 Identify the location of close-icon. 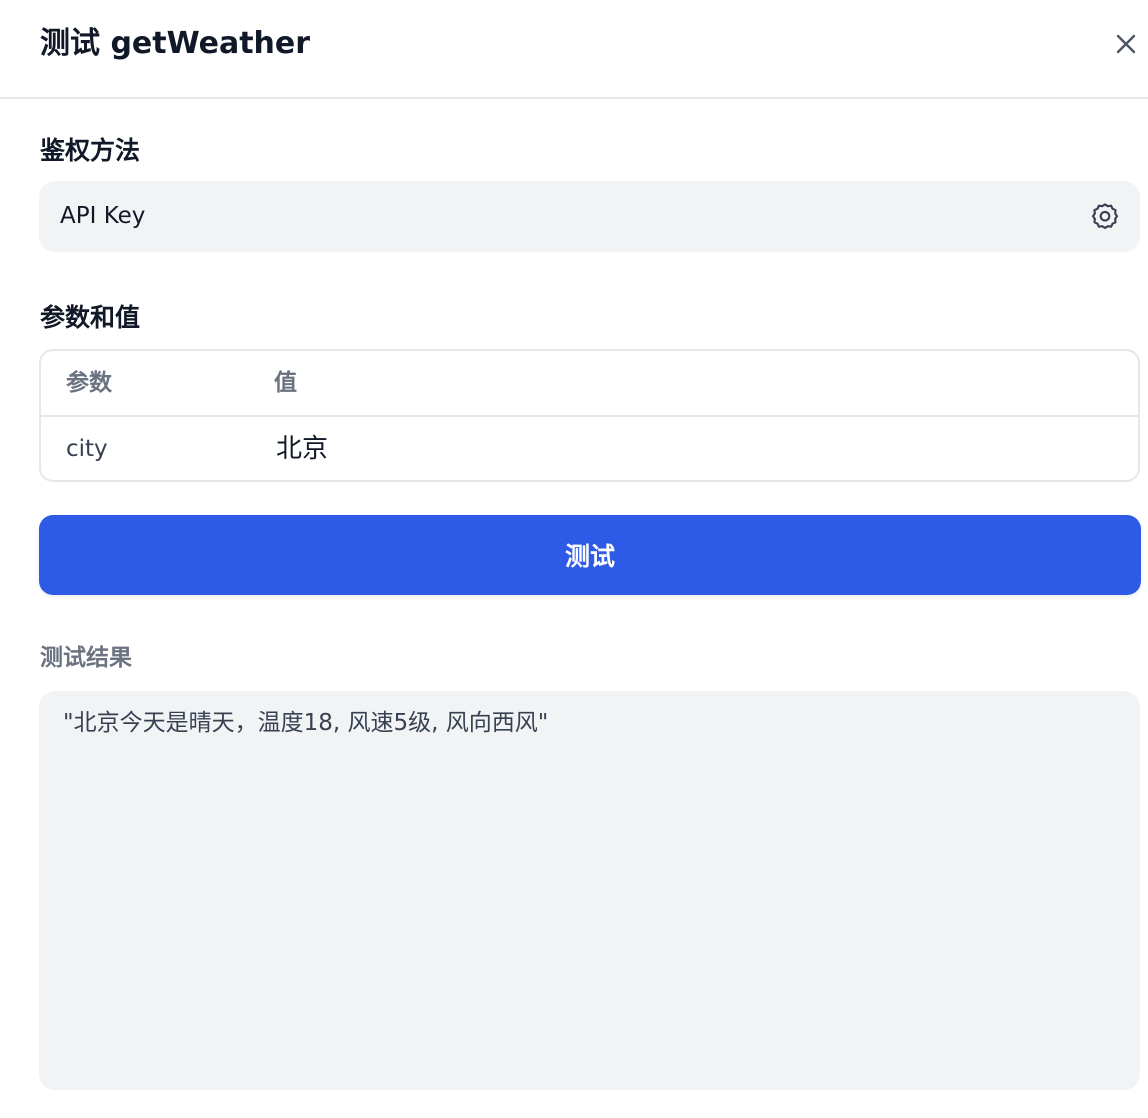
(1126, 44).